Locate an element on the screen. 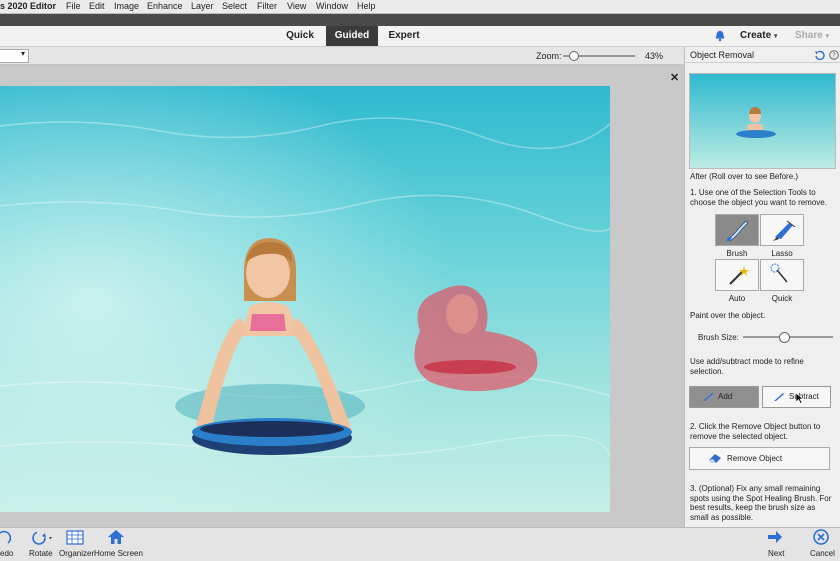  brush-size-label: Brush Size: is located at coordinates (718, 337).